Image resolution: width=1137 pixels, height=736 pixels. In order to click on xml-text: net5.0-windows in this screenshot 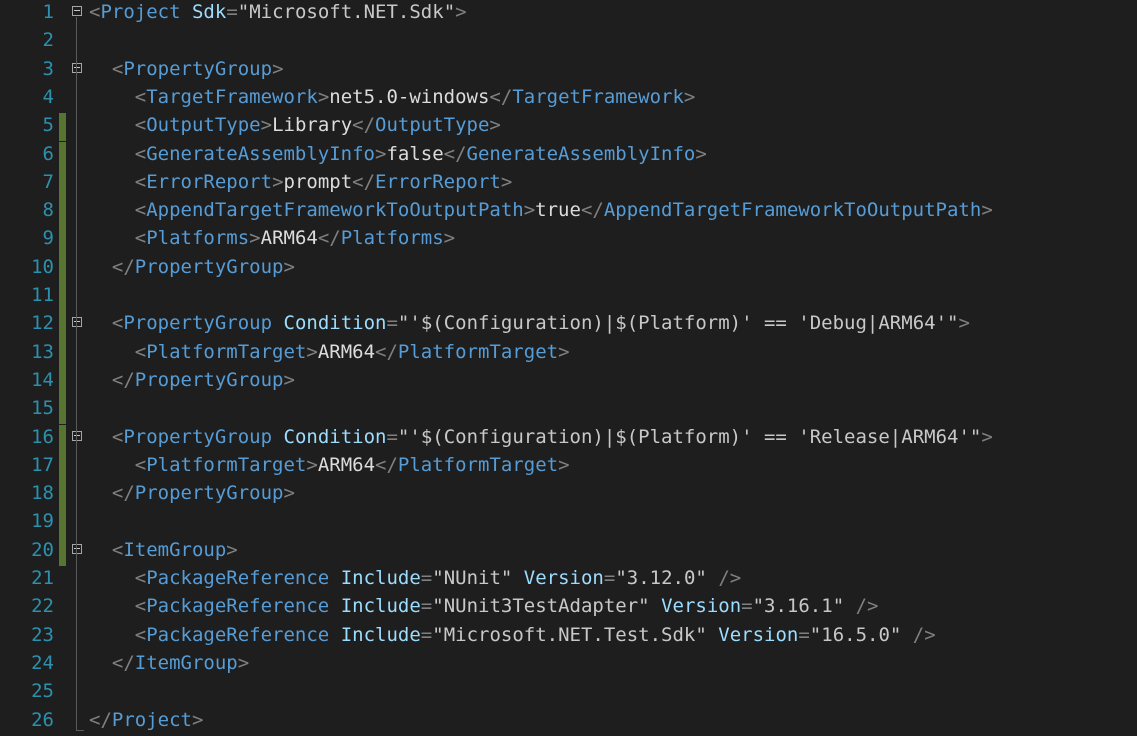, I will do `click(409, 96)`.